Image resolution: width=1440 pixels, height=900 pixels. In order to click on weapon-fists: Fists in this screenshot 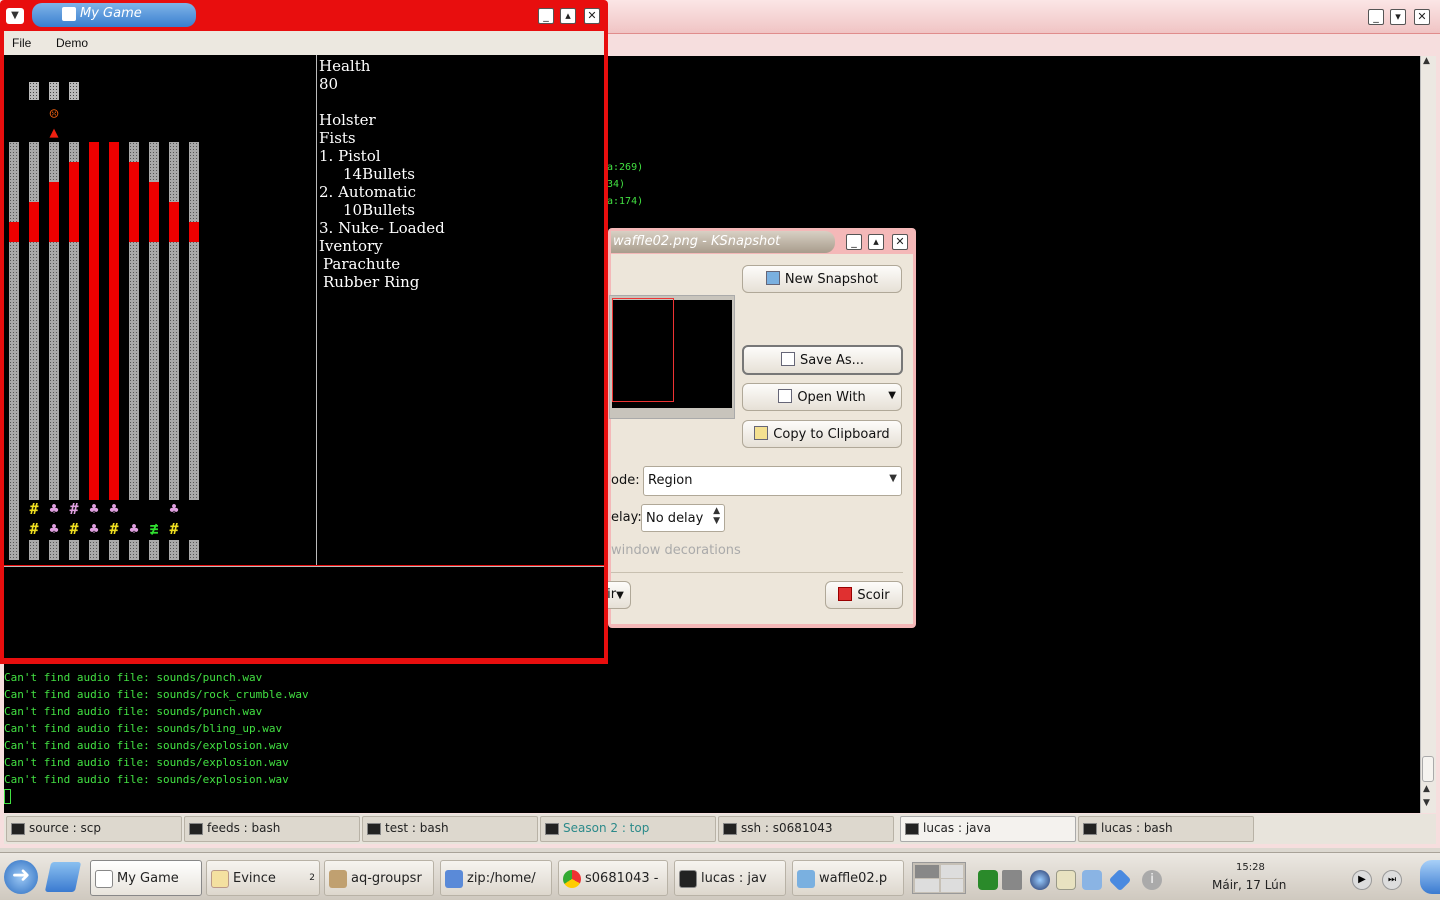, I will do `click(337, 138)`.